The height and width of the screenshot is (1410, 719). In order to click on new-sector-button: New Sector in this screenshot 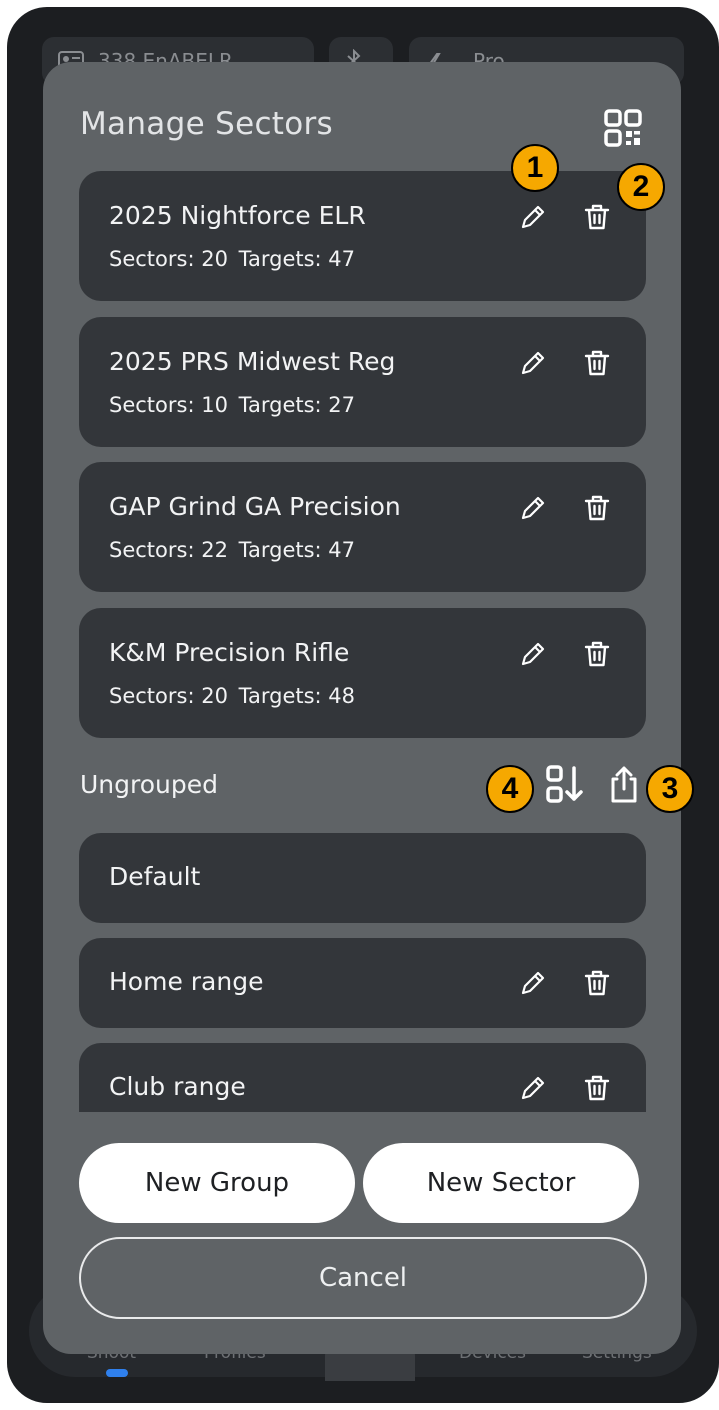, I will do `click(501, 1183)`.